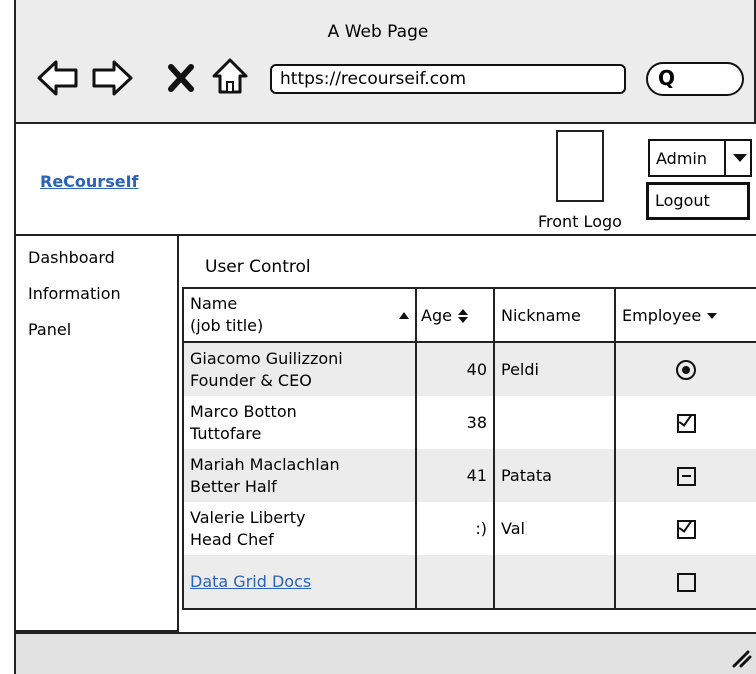 The height and width of the screenshot is (674, 756). I want to click on column-header-employee: Employee, so click(685, 315).